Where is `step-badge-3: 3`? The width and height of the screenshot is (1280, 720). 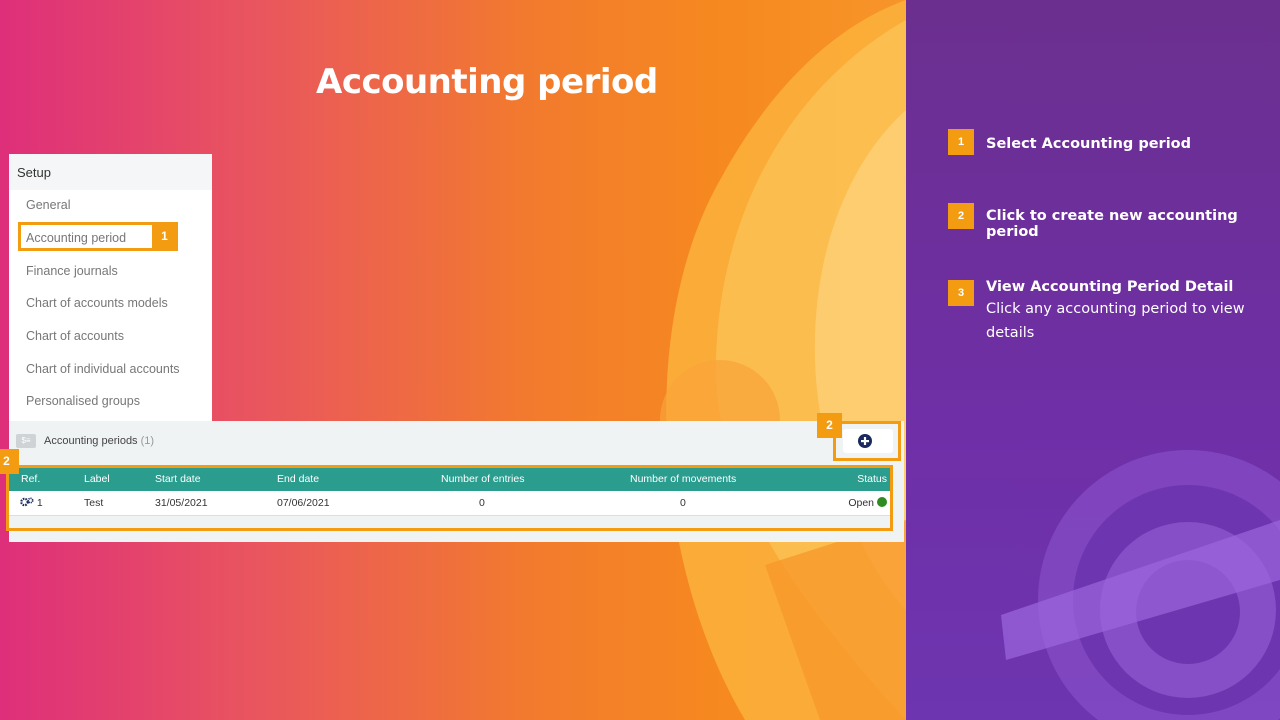
step-badge-3: 3 is located at coordinates (961, 293).